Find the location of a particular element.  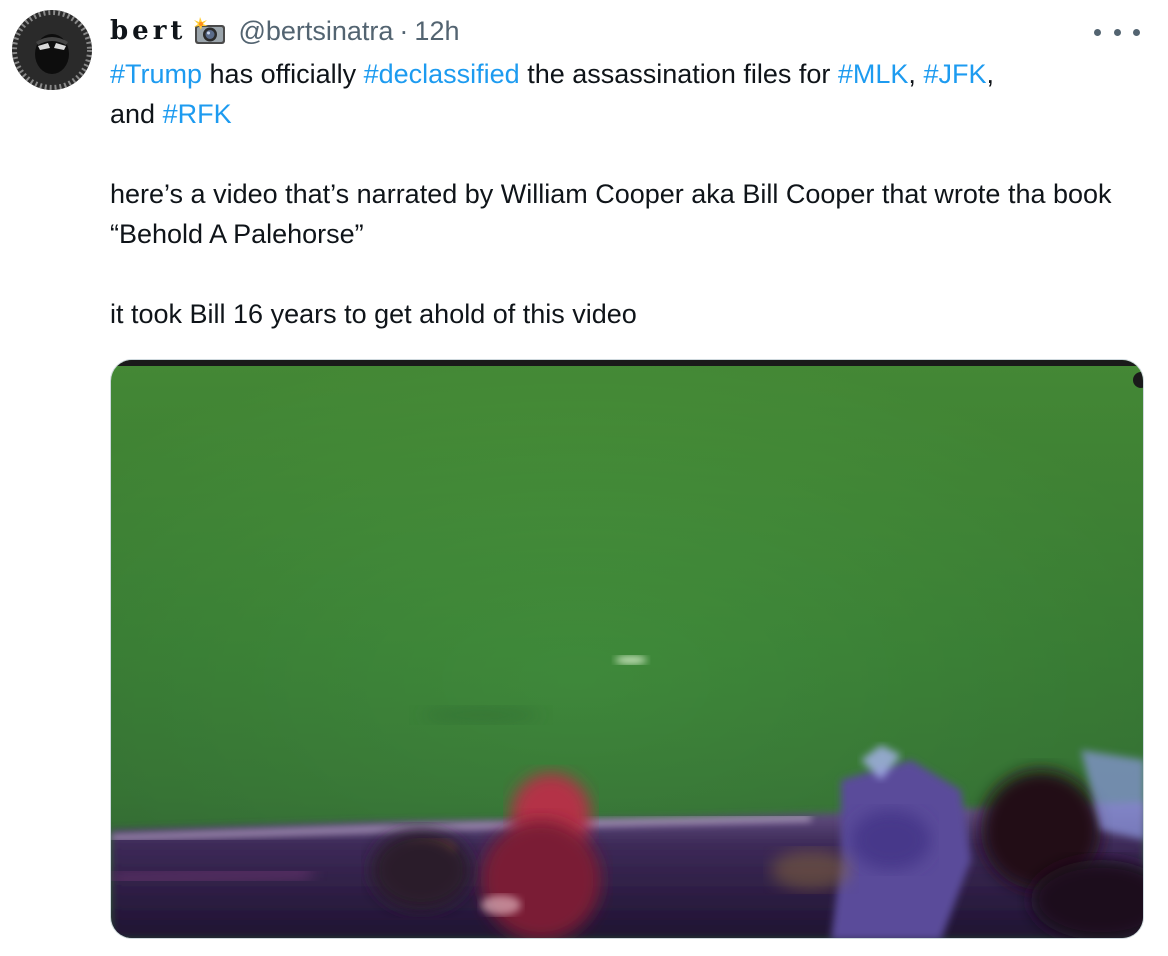

display-name: bert is located at coordinates (148, 31).